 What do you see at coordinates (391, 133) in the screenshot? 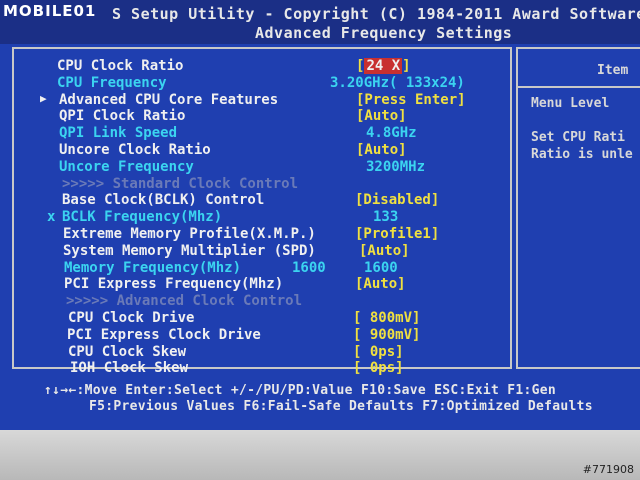
I see `setting-value: 4.8GHz` at bounding box center [391, 133].